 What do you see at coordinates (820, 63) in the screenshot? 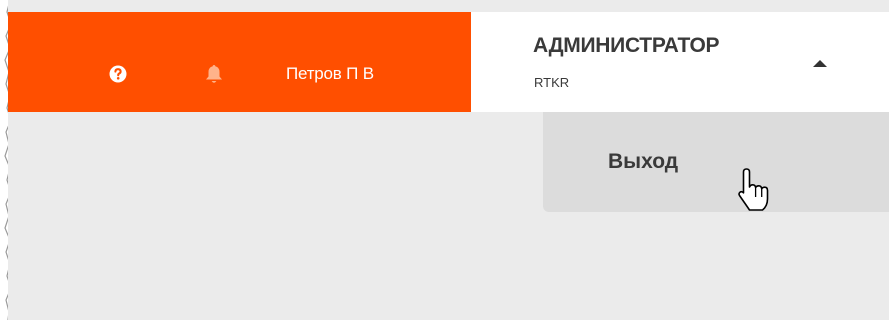
I see `caret-up-icon` at bounding box center [820, 63].